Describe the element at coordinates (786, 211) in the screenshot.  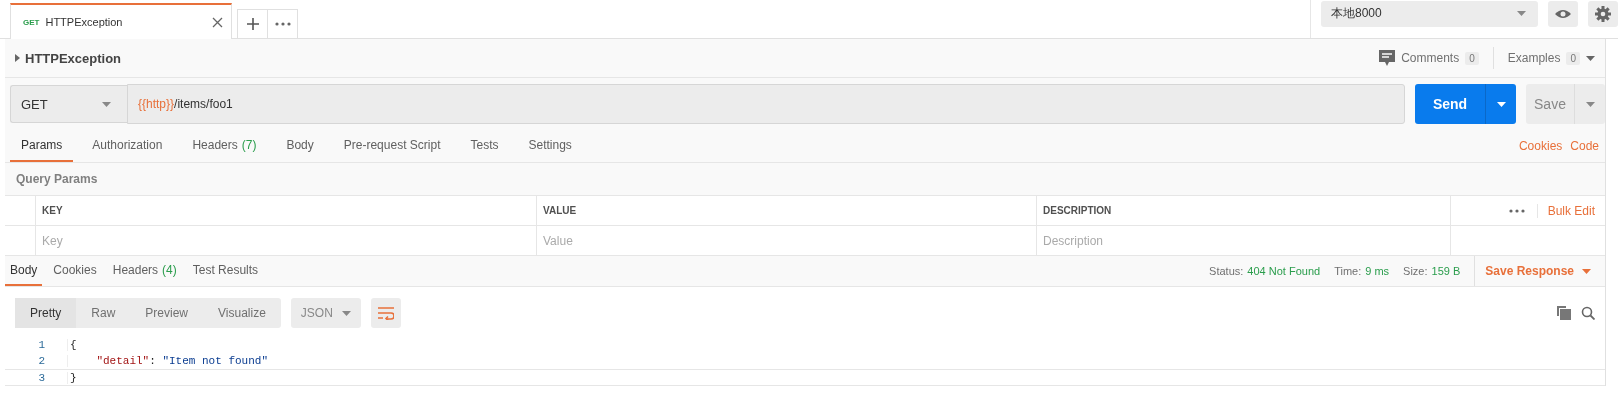
I see `column-header: VALUE` at that location.